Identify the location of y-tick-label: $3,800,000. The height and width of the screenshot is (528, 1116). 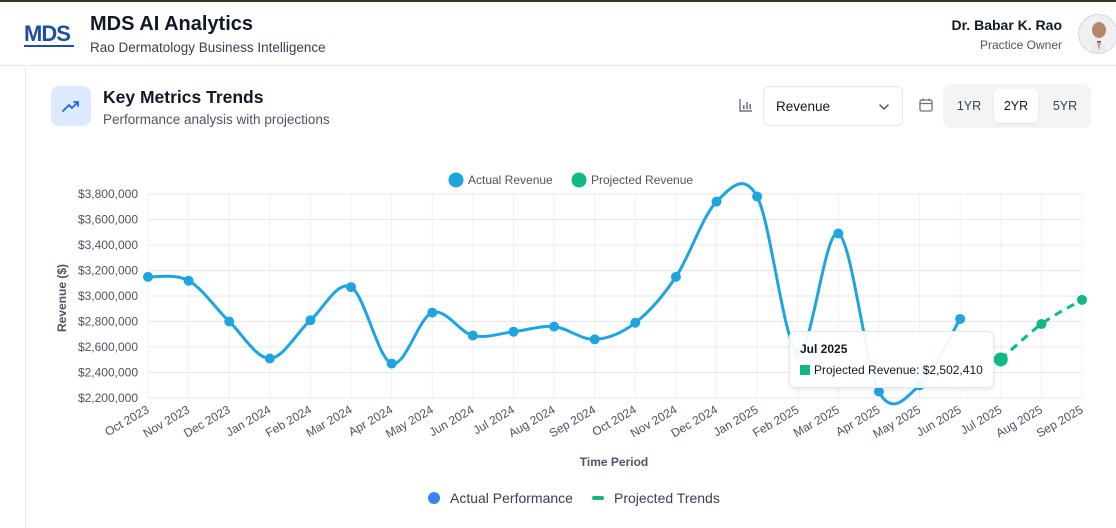
(108, 194).